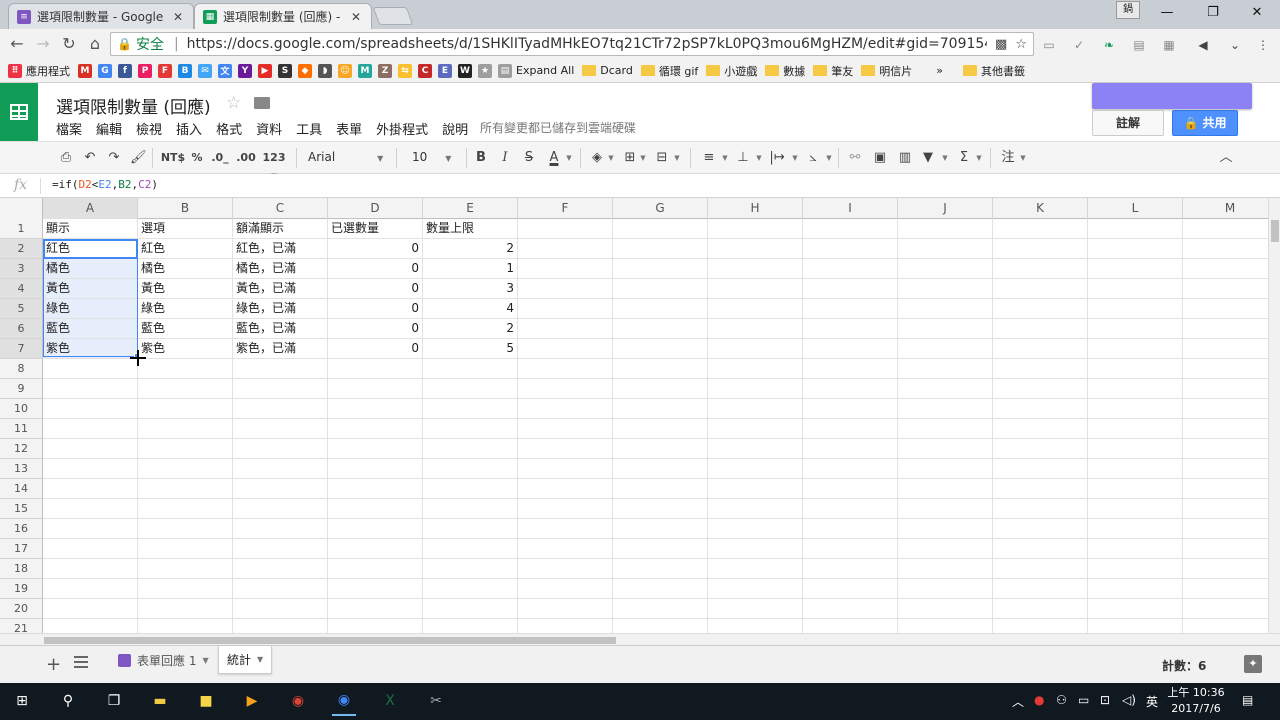  Describe the element at coordinates (731, 71) in the screenshot. I see `bookmark-item: 小遊戲` at that location.